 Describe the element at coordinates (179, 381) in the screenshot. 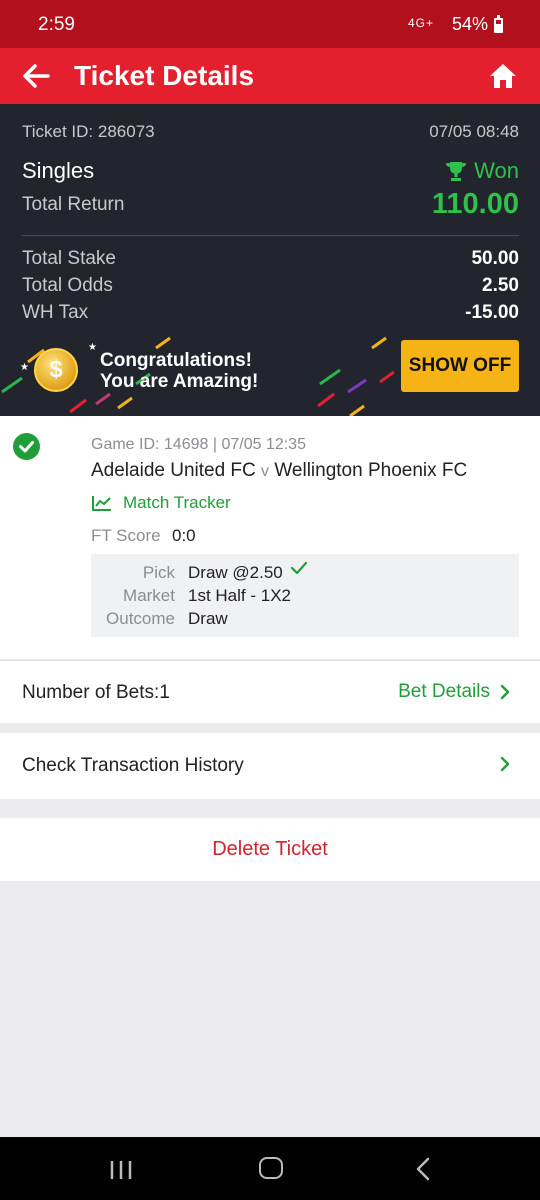

I see `congrats-line-2: You are Amazing!` at that location.